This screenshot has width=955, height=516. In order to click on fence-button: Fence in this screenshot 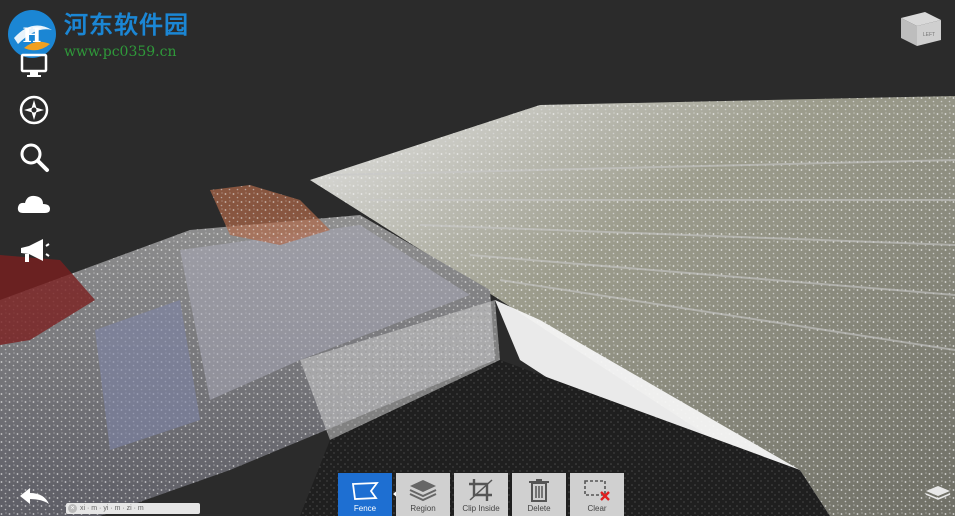, I will do `click(365, 494)`.